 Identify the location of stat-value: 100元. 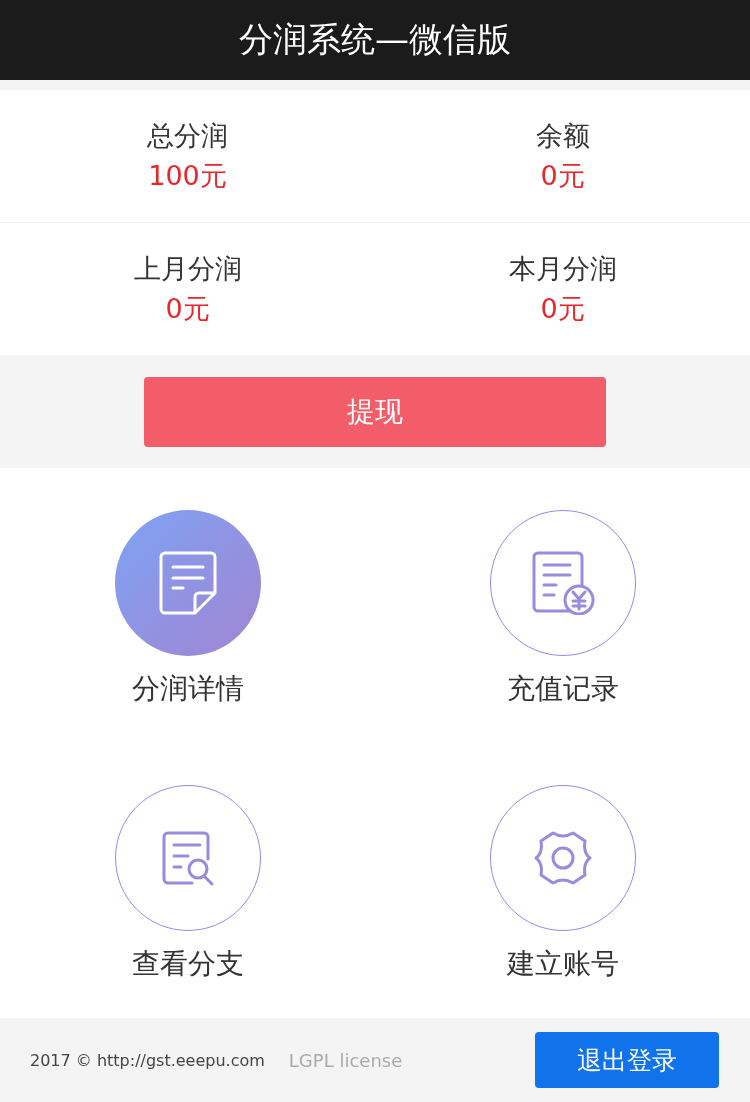
(187, 176).